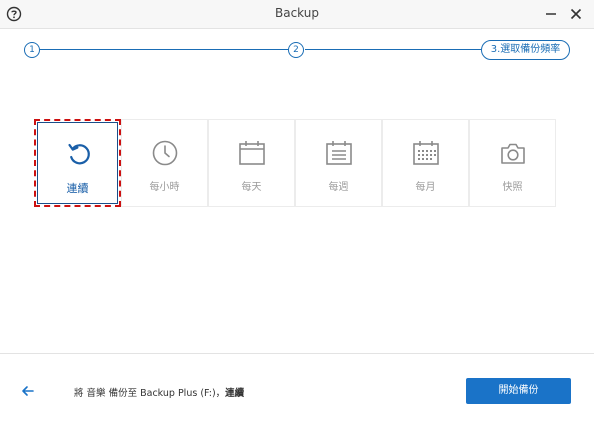  I want to click on option-continuous: 連續, so click(77, 163).